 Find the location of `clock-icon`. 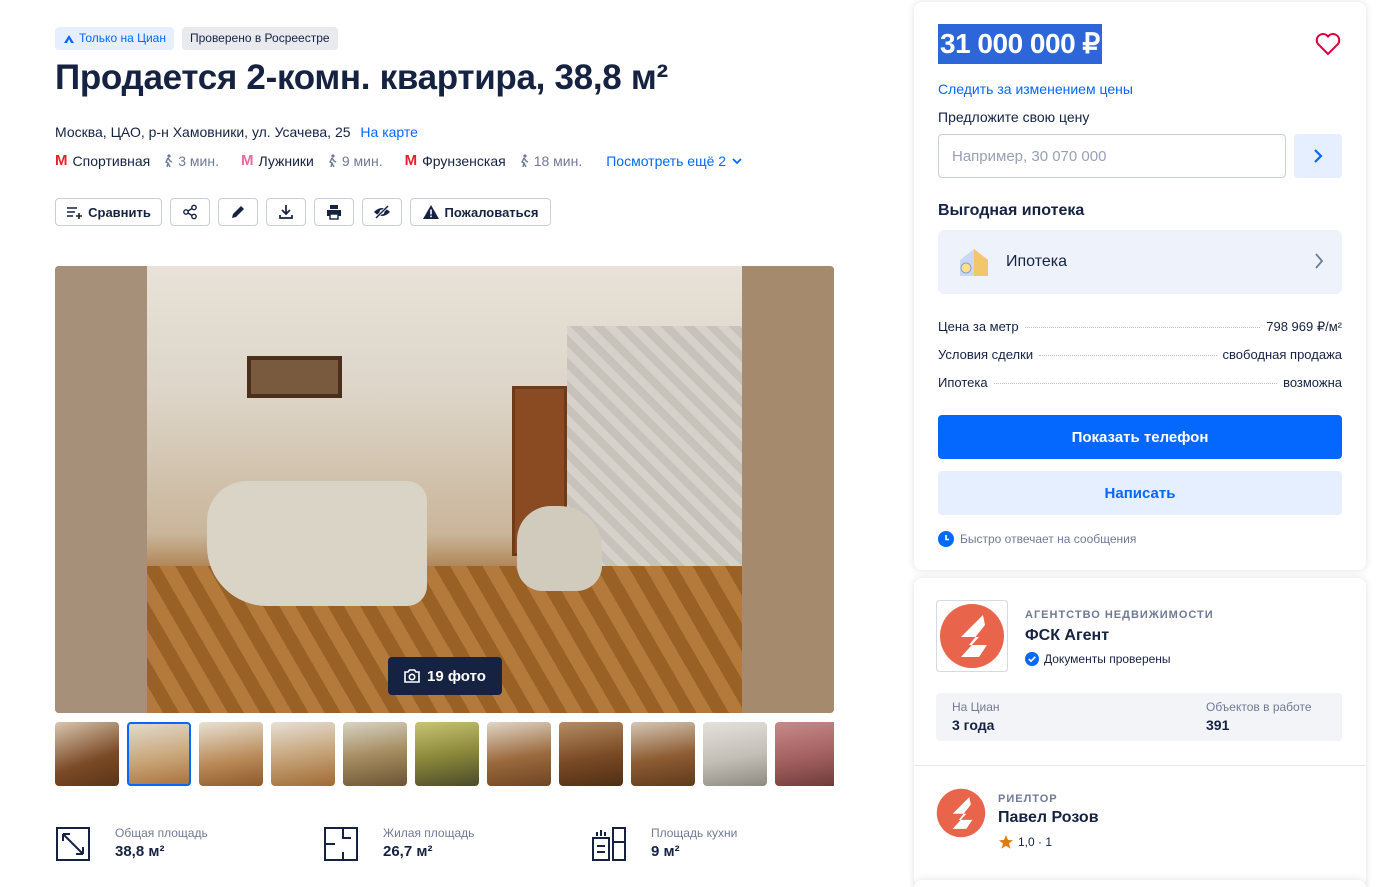

clock-icon is located at coordinates (946, 539).